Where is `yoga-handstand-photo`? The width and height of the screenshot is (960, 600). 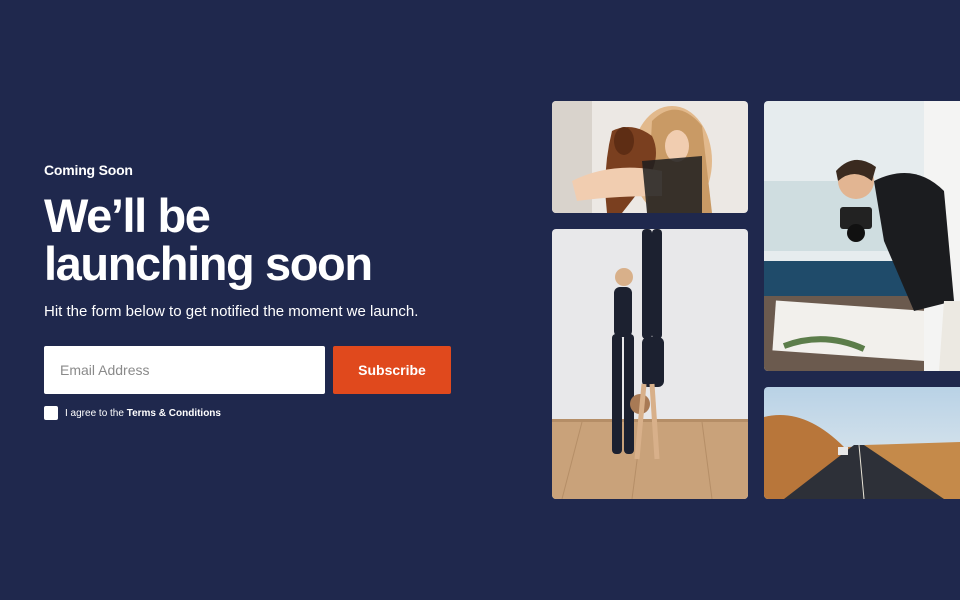 yoga-handstand-photo is located at coordinates (650, 364).